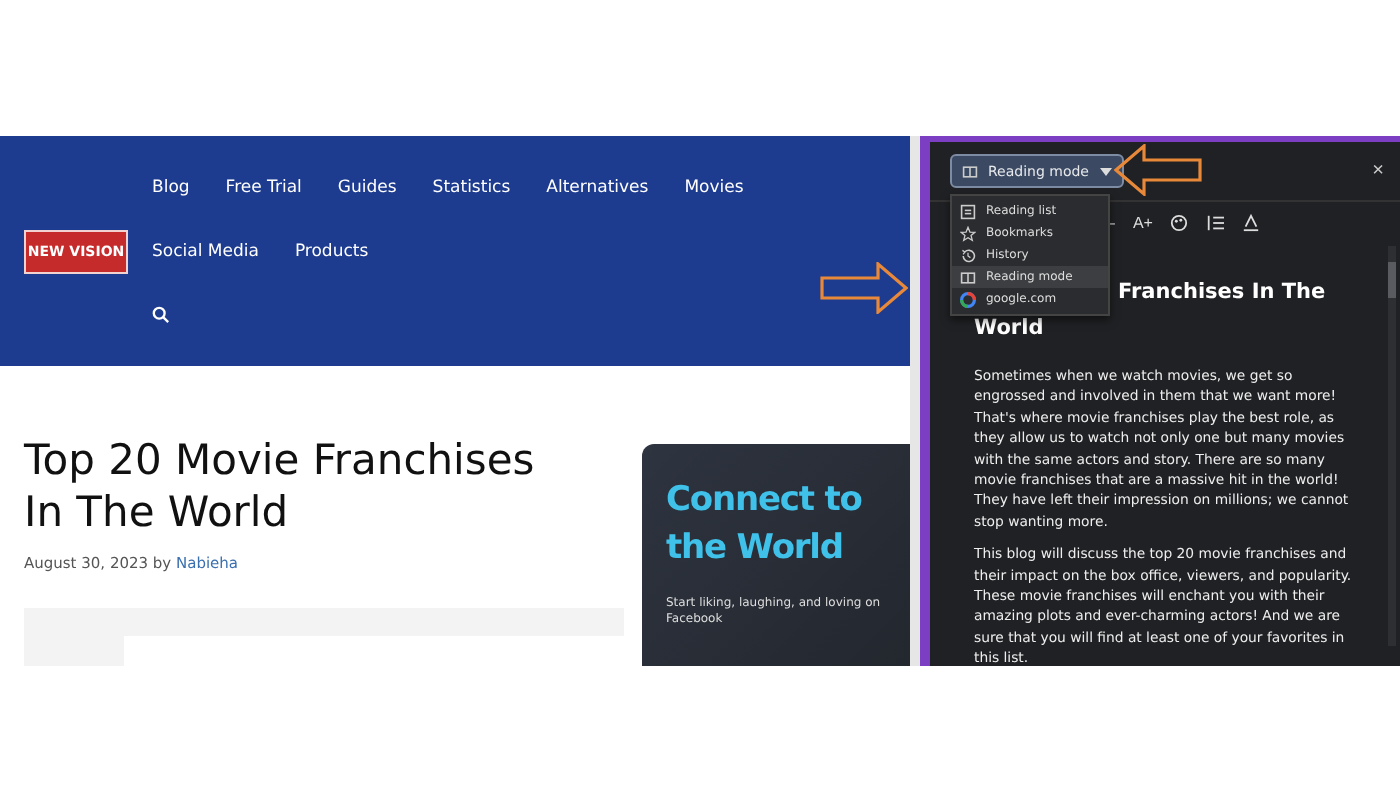 The image size is (1400, 800). Describe the element at coordinates (161, 315) in the screenshot. I see `search-icon` at that location.